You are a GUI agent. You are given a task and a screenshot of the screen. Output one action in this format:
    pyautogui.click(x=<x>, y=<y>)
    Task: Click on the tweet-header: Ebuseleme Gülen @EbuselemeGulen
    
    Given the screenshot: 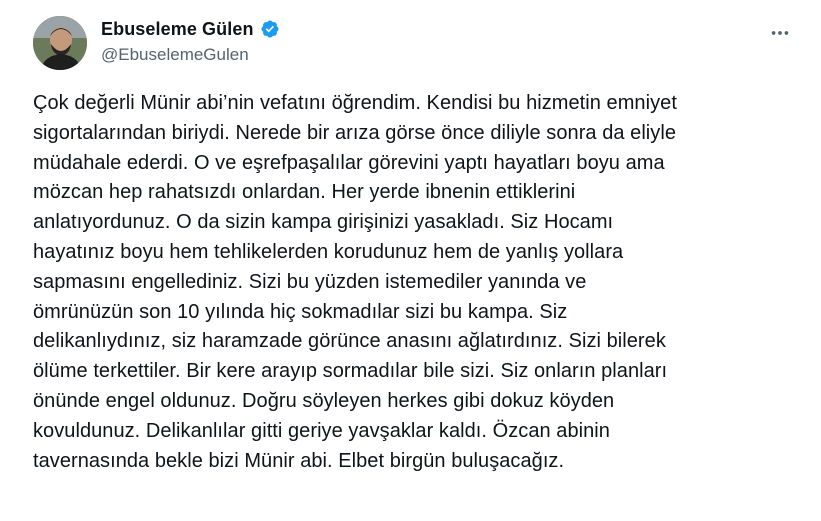 What is the action you would take?
    pyautogui.click(x=419, y=42)
    